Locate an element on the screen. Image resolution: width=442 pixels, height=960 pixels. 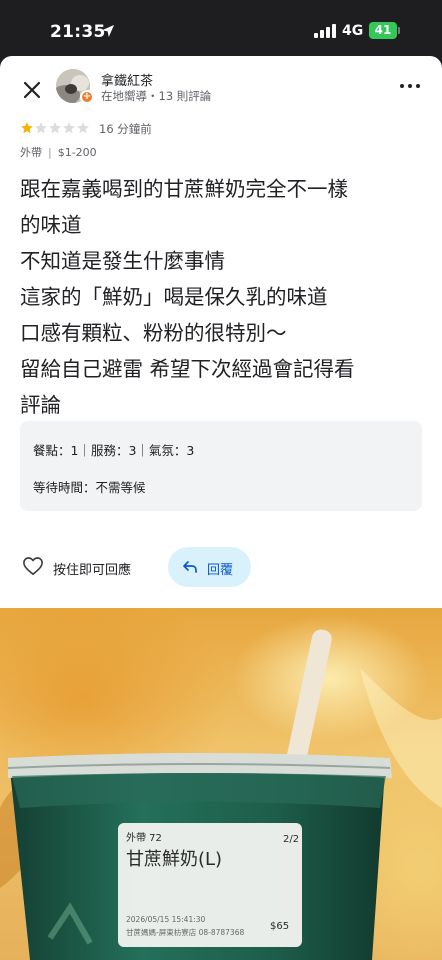
label-order: 外帶 72 is located at coordinates (144, 838).